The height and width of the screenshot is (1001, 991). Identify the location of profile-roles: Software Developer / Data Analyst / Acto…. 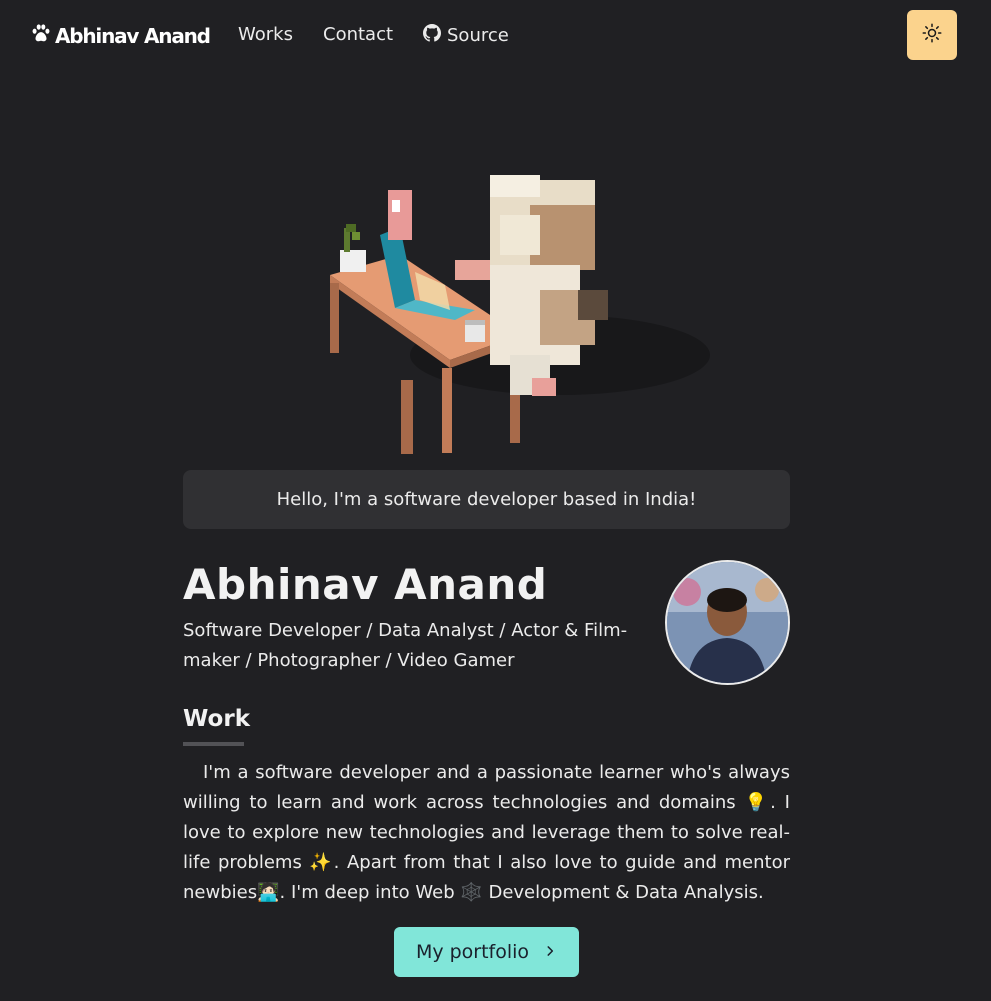
(405, 645).